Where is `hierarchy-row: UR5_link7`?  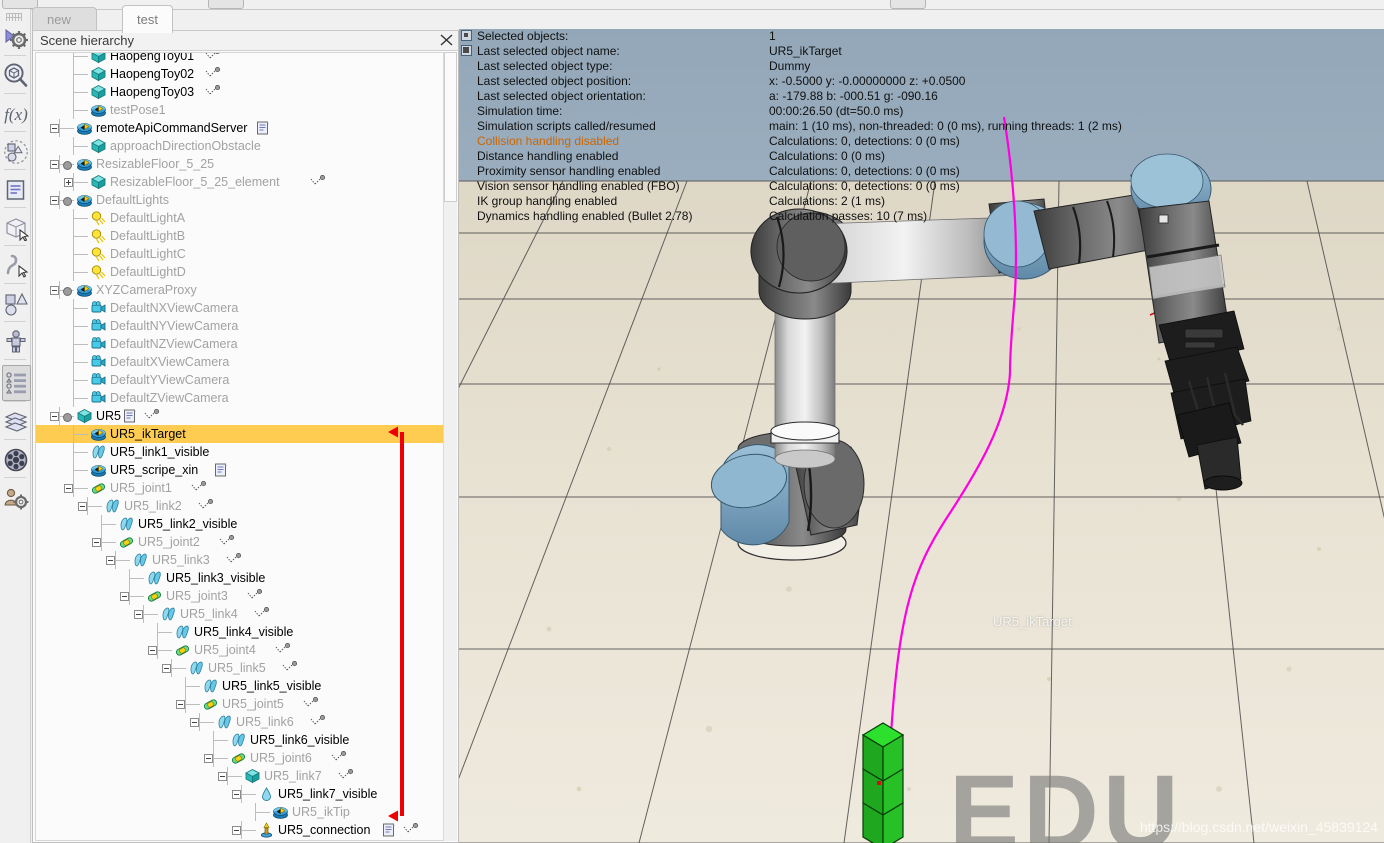
hierarchy-row: UR5_link7 is located at coordinates (240, 776).